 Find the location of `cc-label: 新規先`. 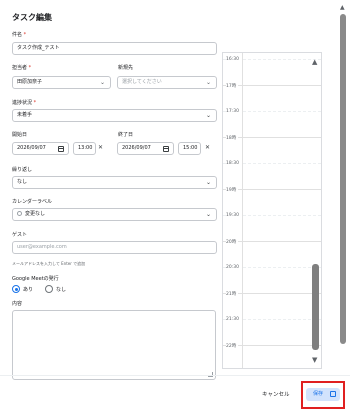

cc-label: 新規先 is located at coordinates (126, 68).